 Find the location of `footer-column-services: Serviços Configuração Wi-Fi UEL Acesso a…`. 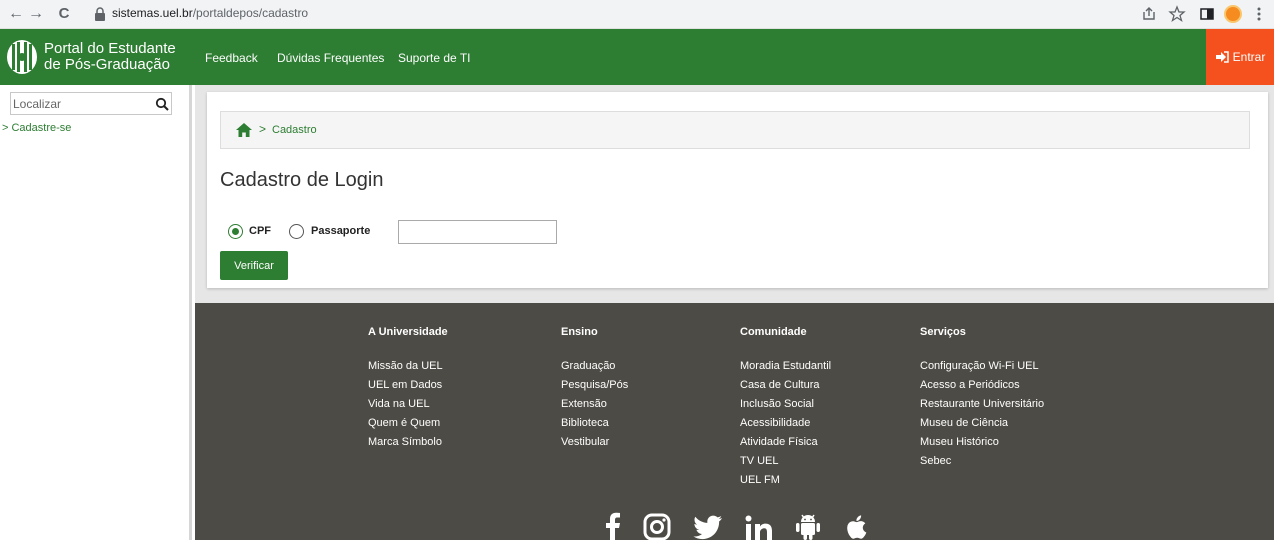

footer-column-services: Serviços Configuração Wi-Fi UEL Acesso a… is located at coordinates (982, 400).